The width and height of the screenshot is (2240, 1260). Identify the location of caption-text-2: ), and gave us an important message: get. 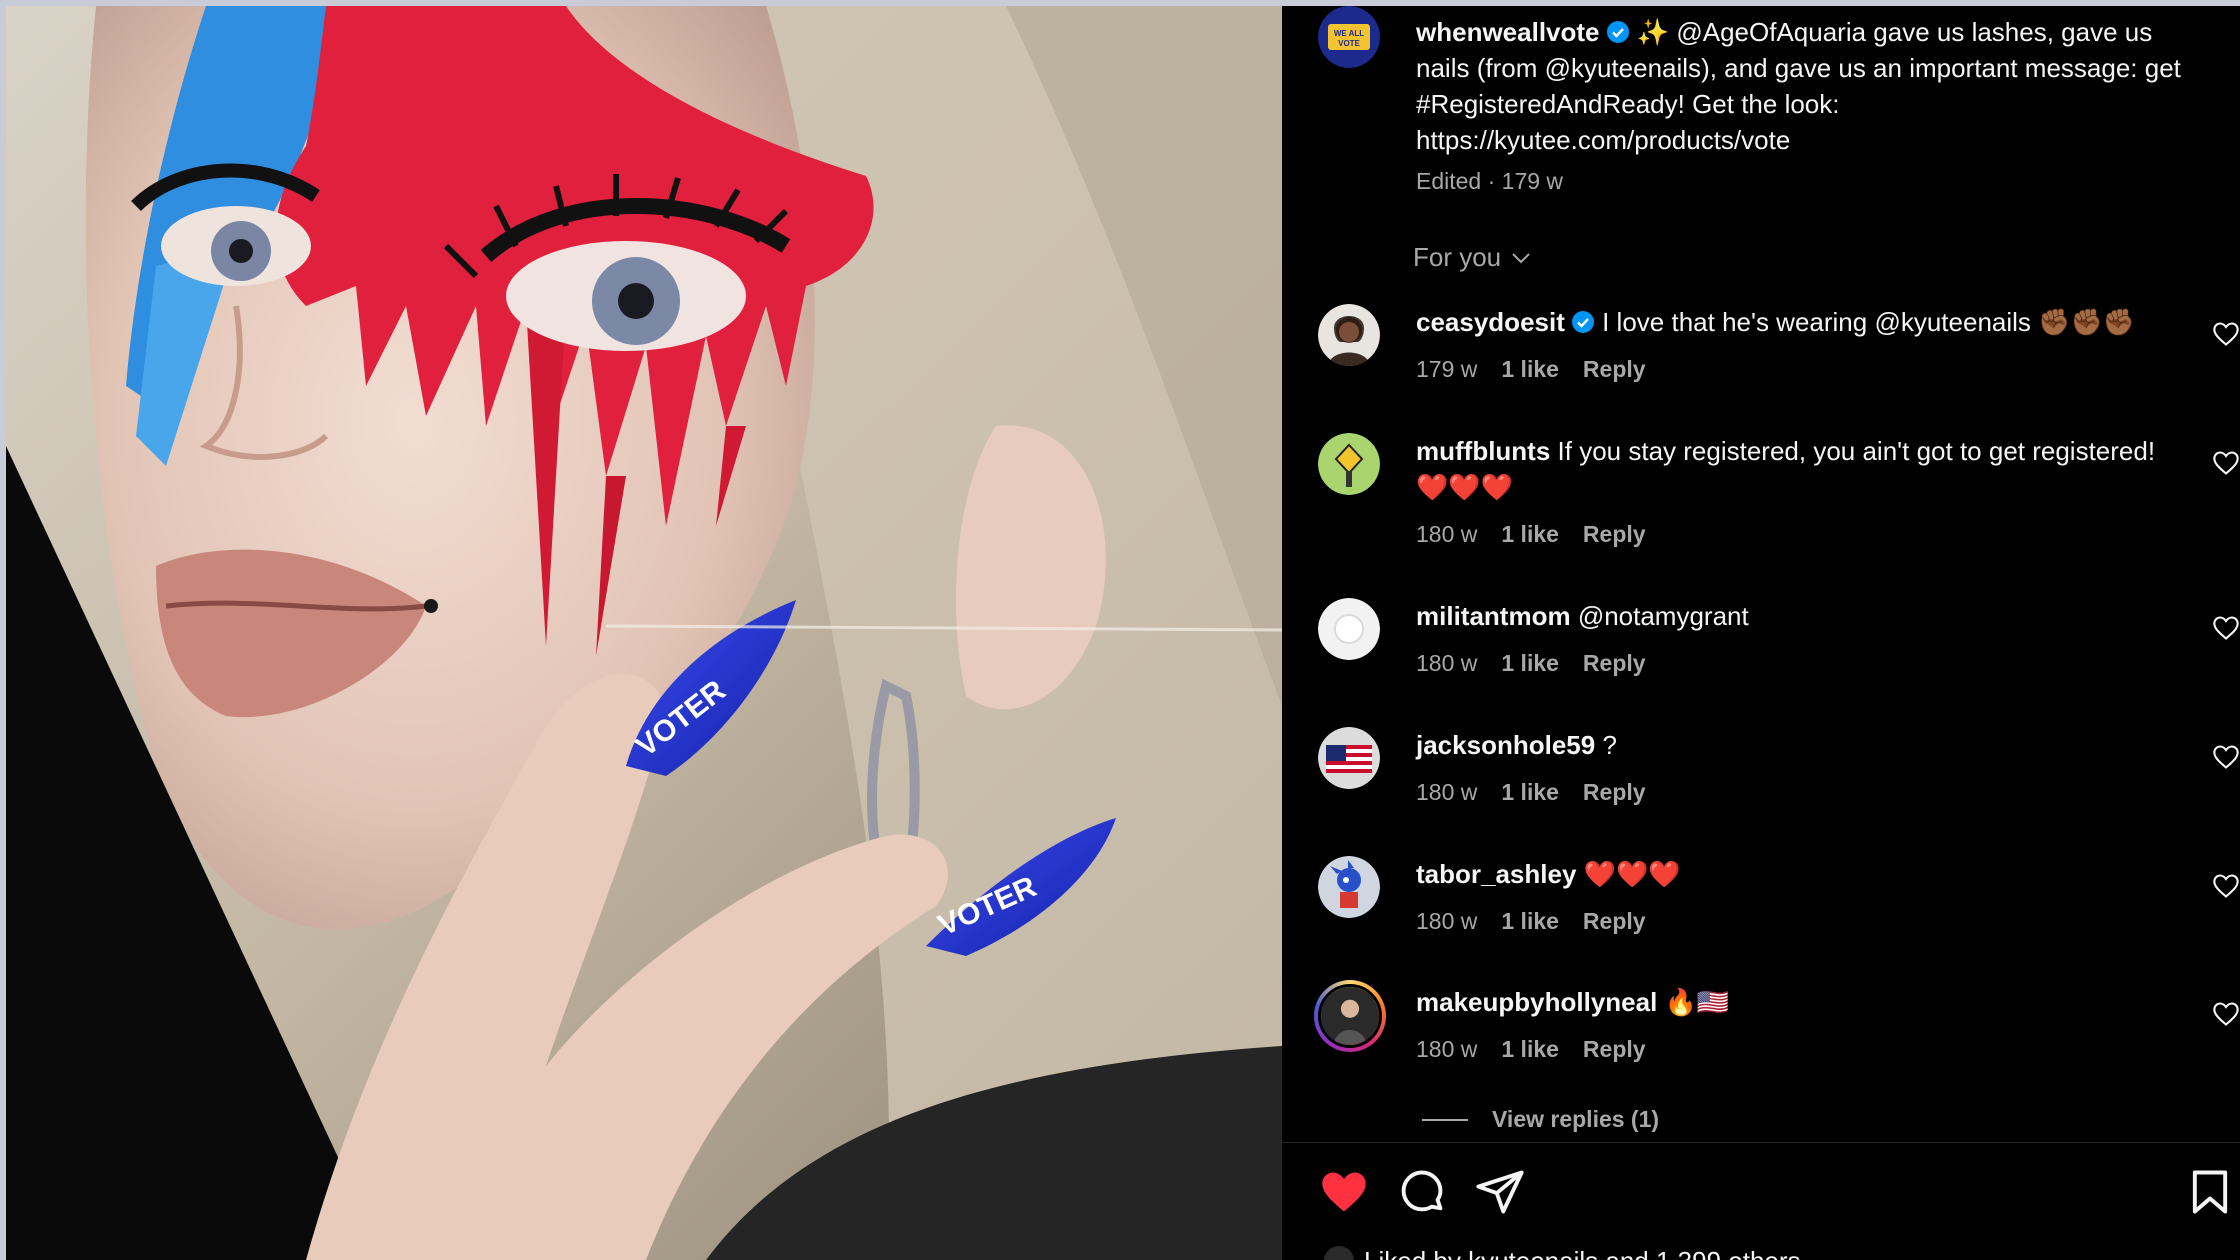
(1941, 68).